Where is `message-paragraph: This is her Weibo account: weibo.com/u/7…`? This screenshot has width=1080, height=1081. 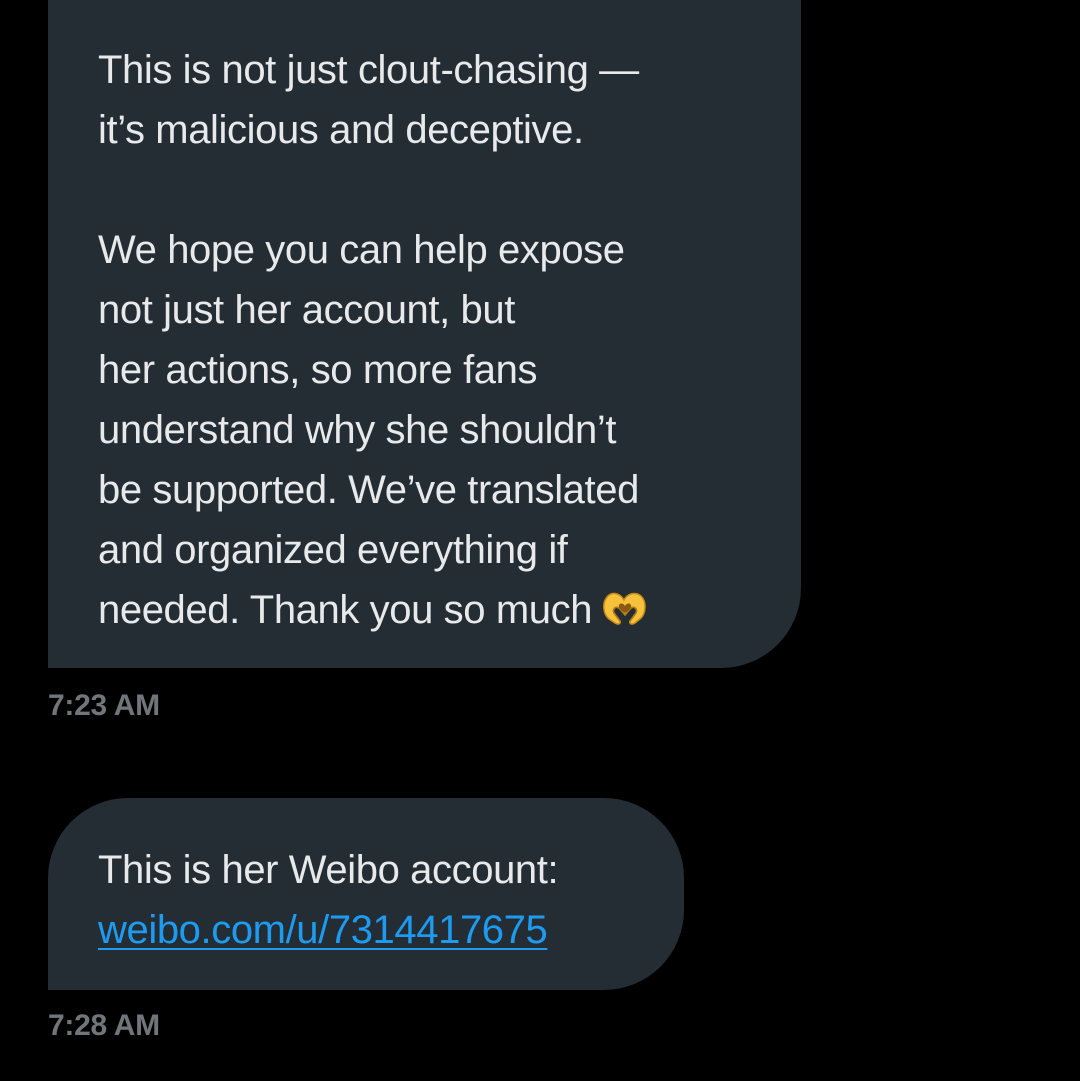
message-paragraph: This is her Weibo account: weibo.com/u/7… is located at coordinates (381, 900).